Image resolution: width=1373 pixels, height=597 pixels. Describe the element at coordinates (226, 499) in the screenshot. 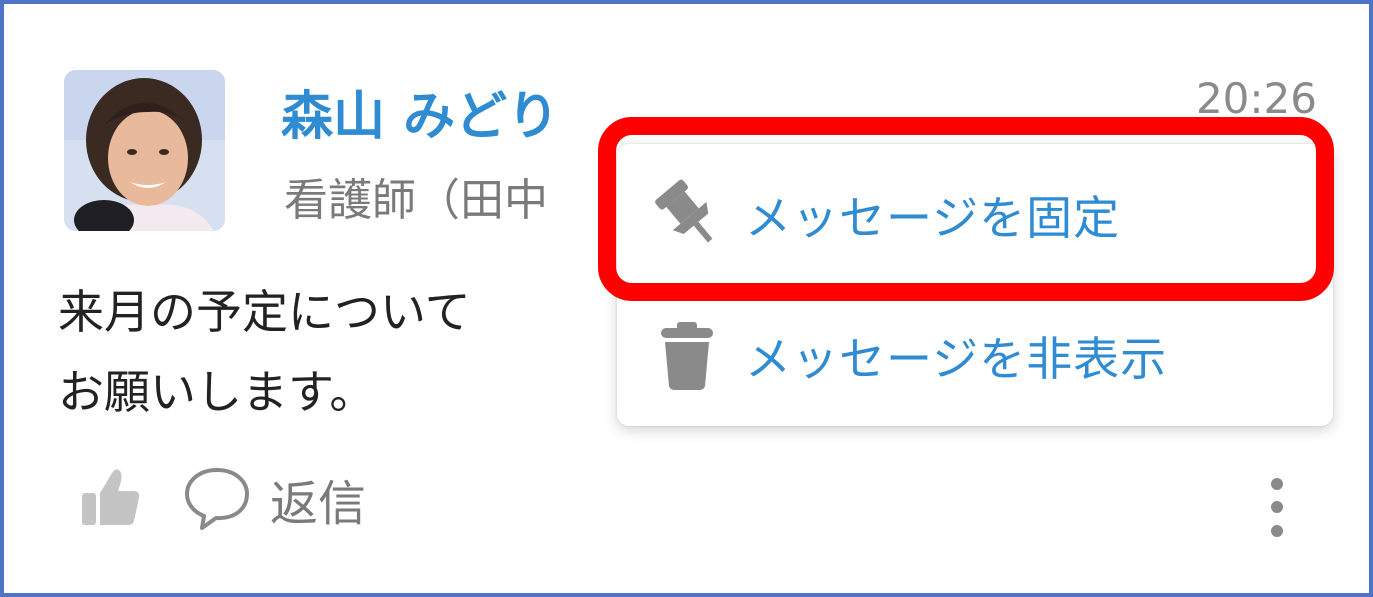

I see `speech-bubble-icon` at that location.